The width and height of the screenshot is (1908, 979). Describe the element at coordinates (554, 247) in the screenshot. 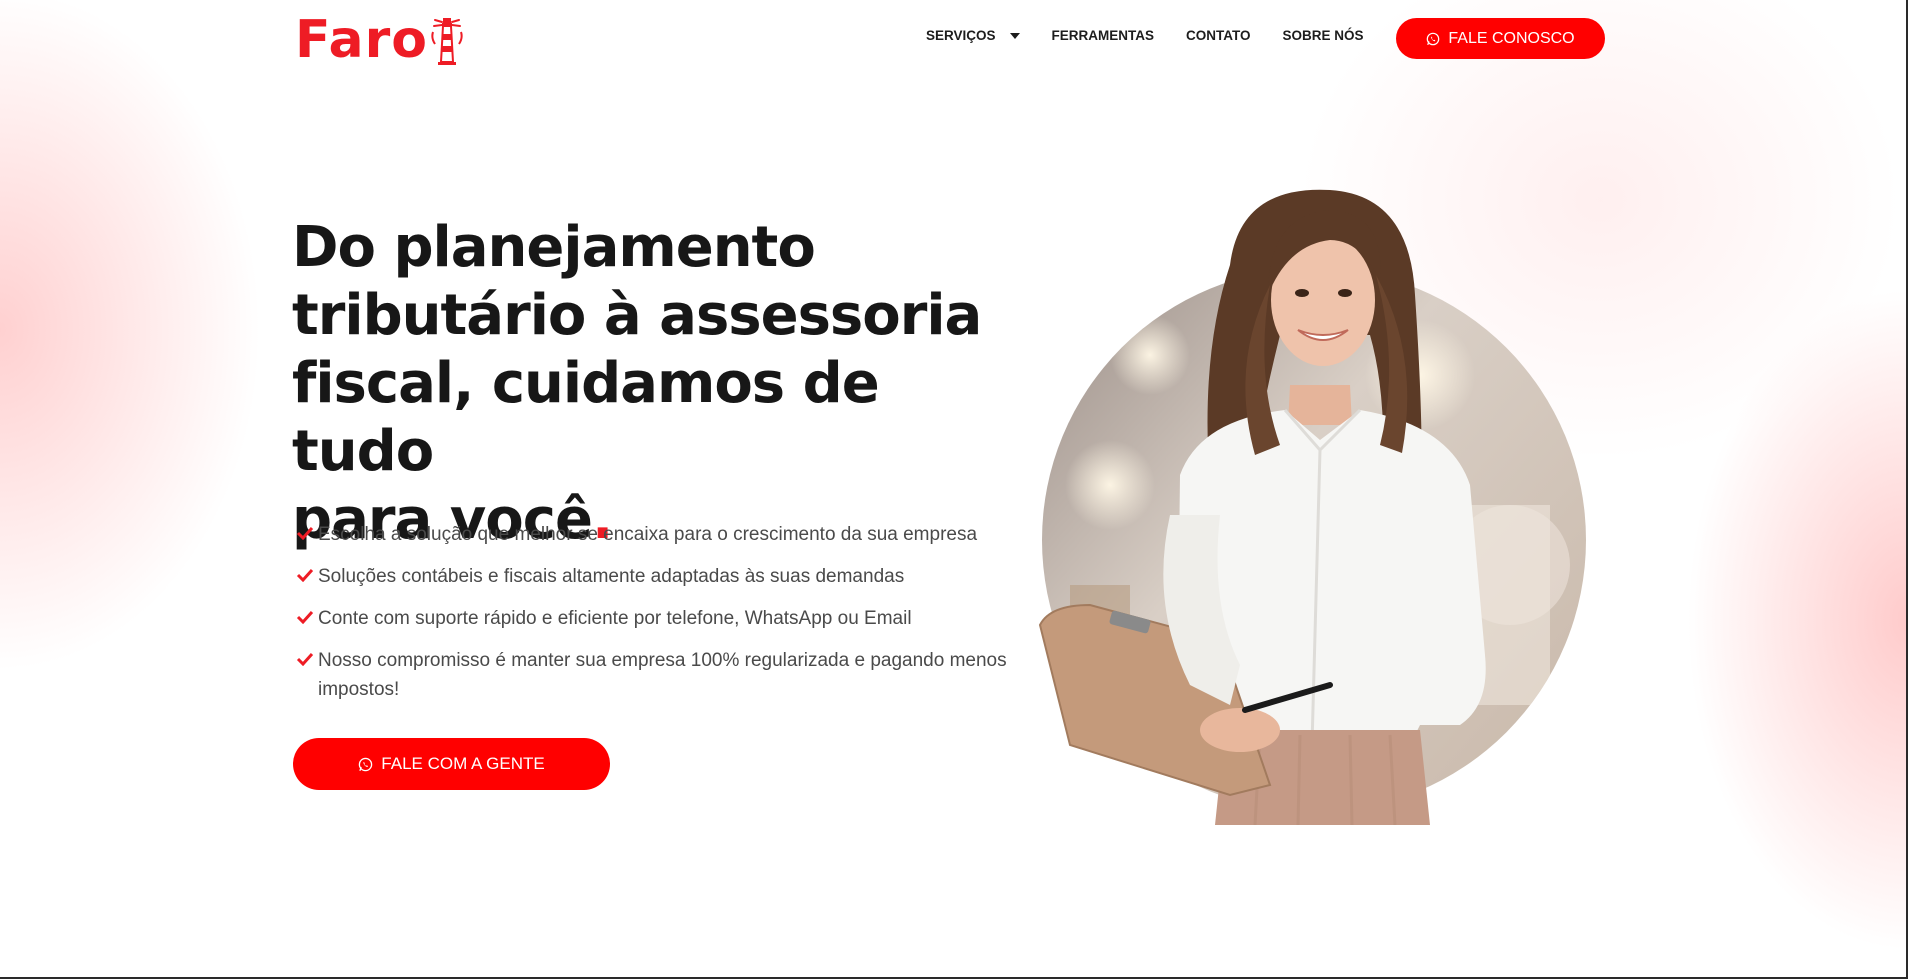

I see `hero-title-line: Do planejamento` at that location.